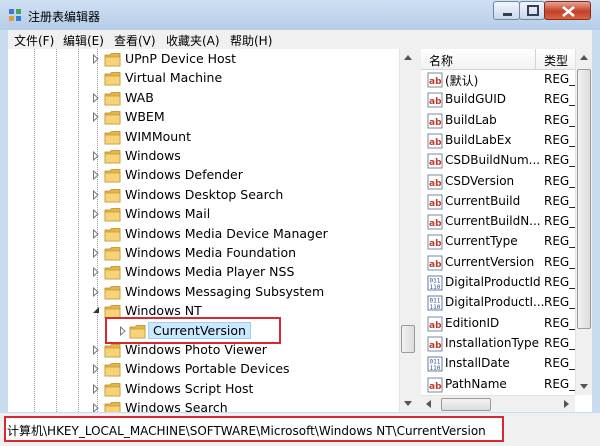  Describe the element at coordinates (490, 261) in the screenshot. I see `value-name: CurrentVersion` at that location.